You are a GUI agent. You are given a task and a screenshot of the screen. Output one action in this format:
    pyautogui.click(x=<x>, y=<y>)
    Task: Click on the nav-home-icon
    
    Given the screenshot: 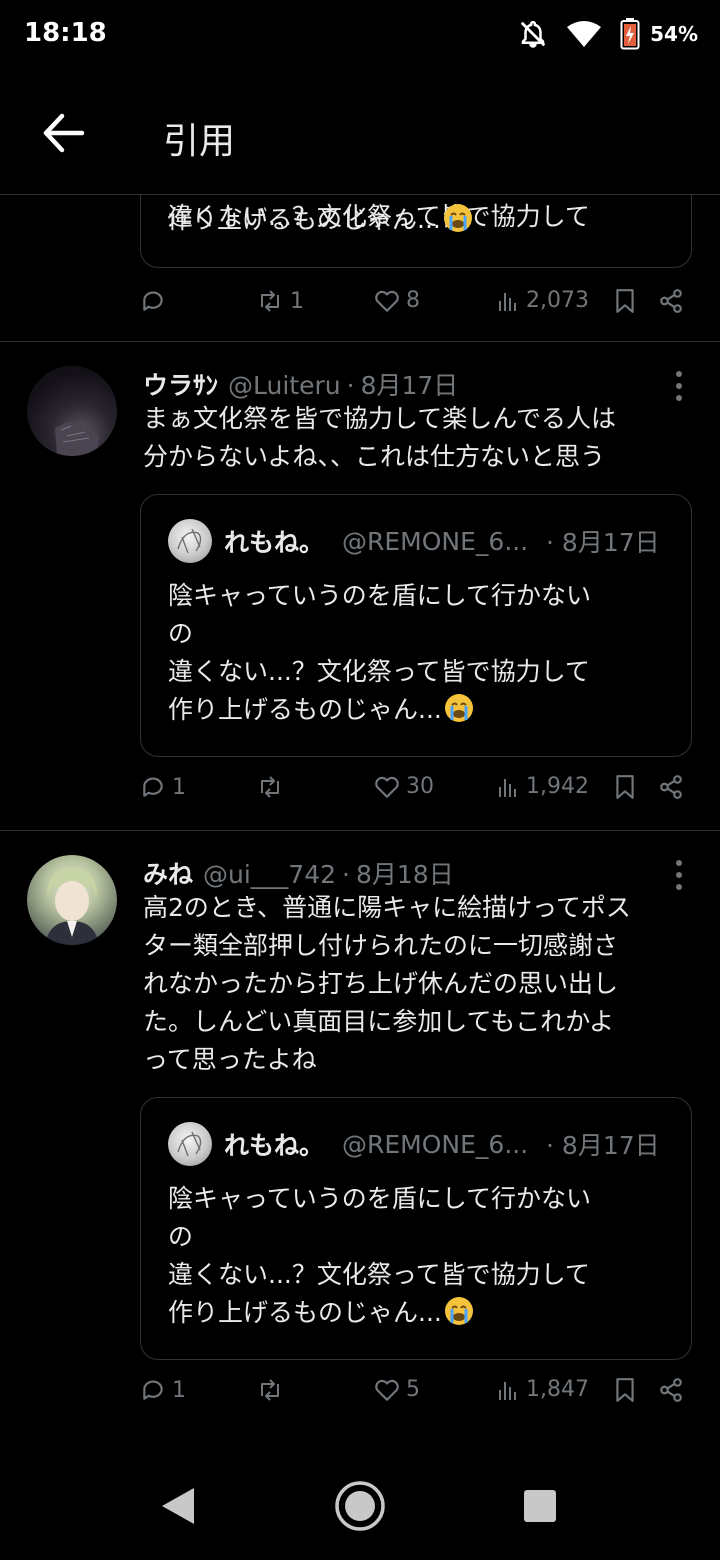 What is the action you would take?
    pyautogui.click(x=360, y=1506)
    